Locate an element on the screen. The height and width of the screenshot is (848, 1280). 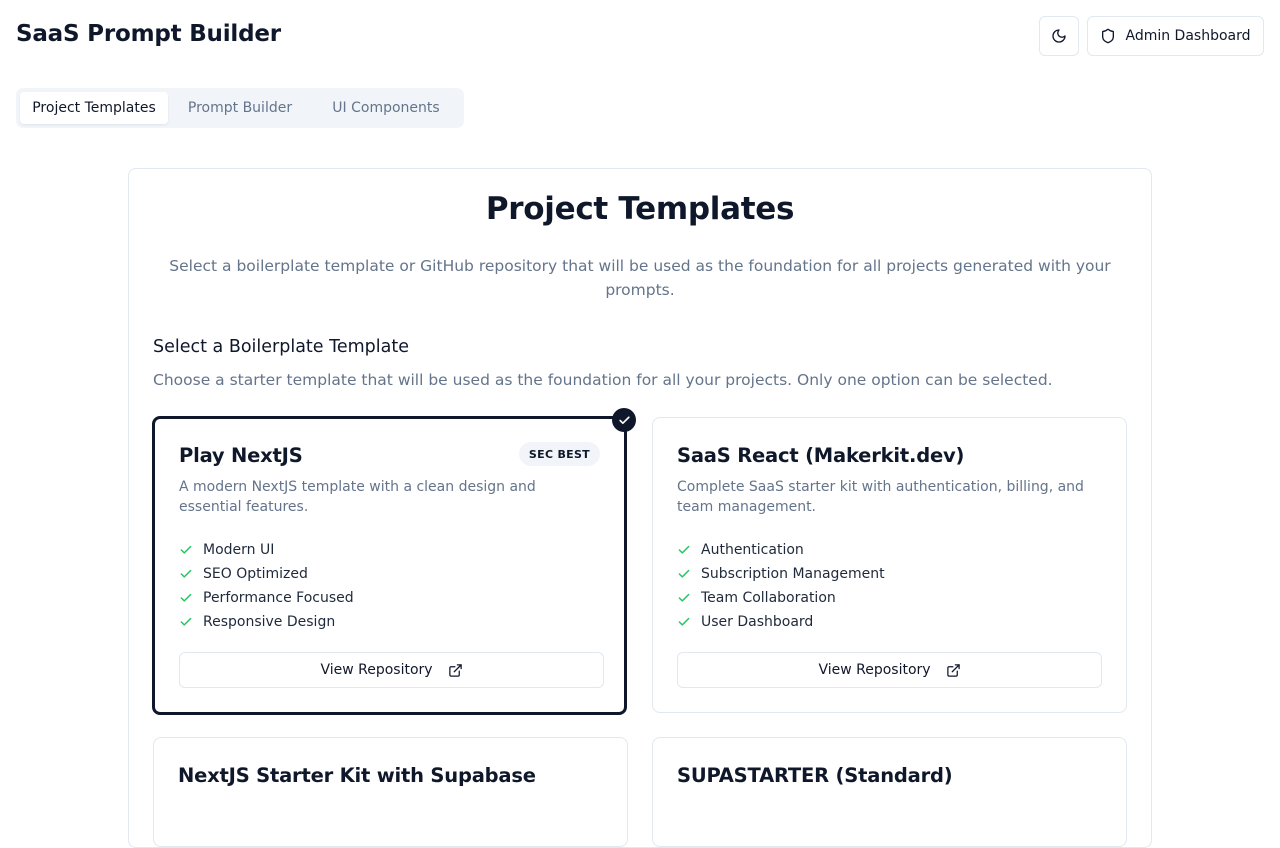
admin-dashboard-button: Admin Dashboard is located at coordinates (1175, 36).